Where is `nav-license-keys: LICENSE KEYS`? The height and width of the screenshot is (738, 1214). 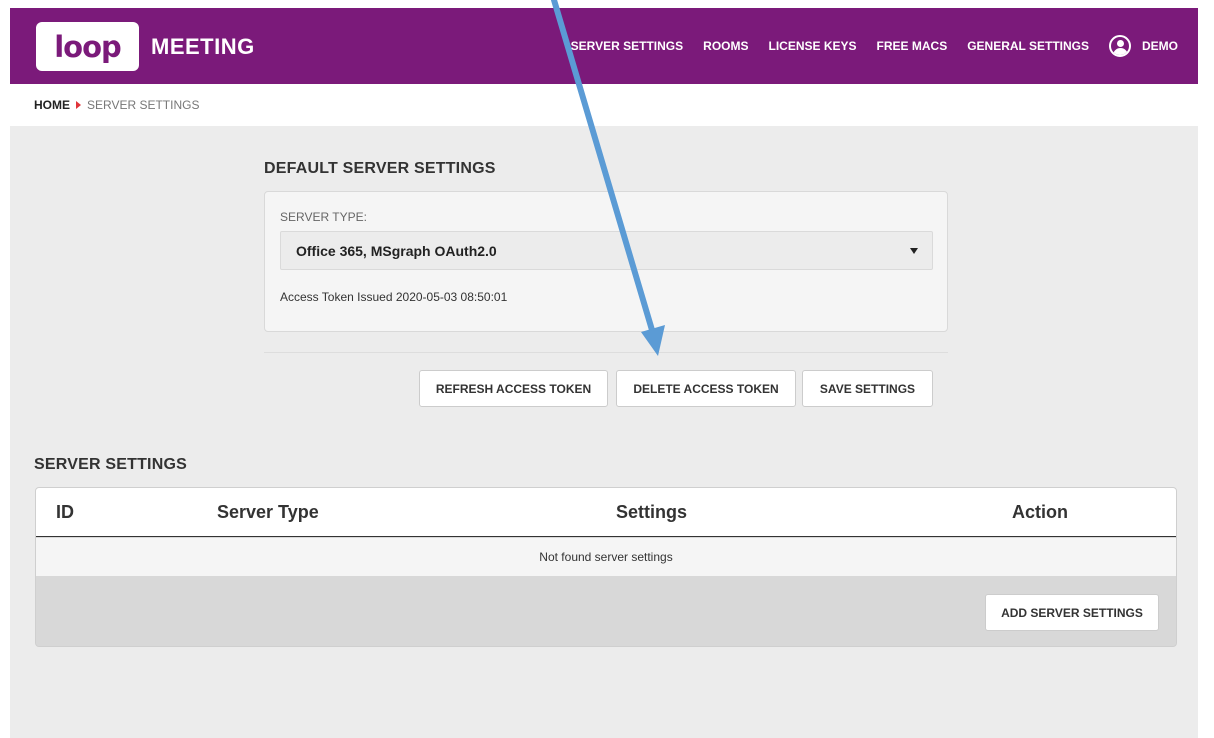 nav-license-keys: LICENSE KEYS is located at coordinates (813, 46).